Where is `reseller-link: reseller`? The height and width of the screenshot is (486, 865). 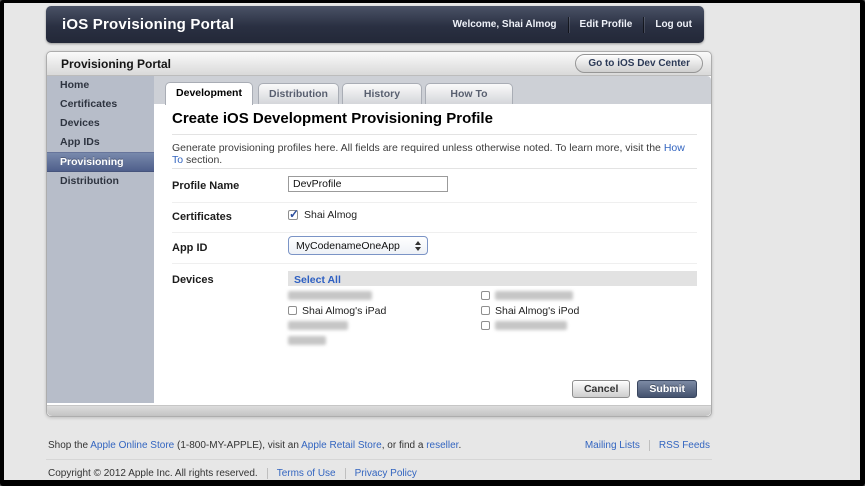
reseller-link: reseller is located at coordinates (442, 445).